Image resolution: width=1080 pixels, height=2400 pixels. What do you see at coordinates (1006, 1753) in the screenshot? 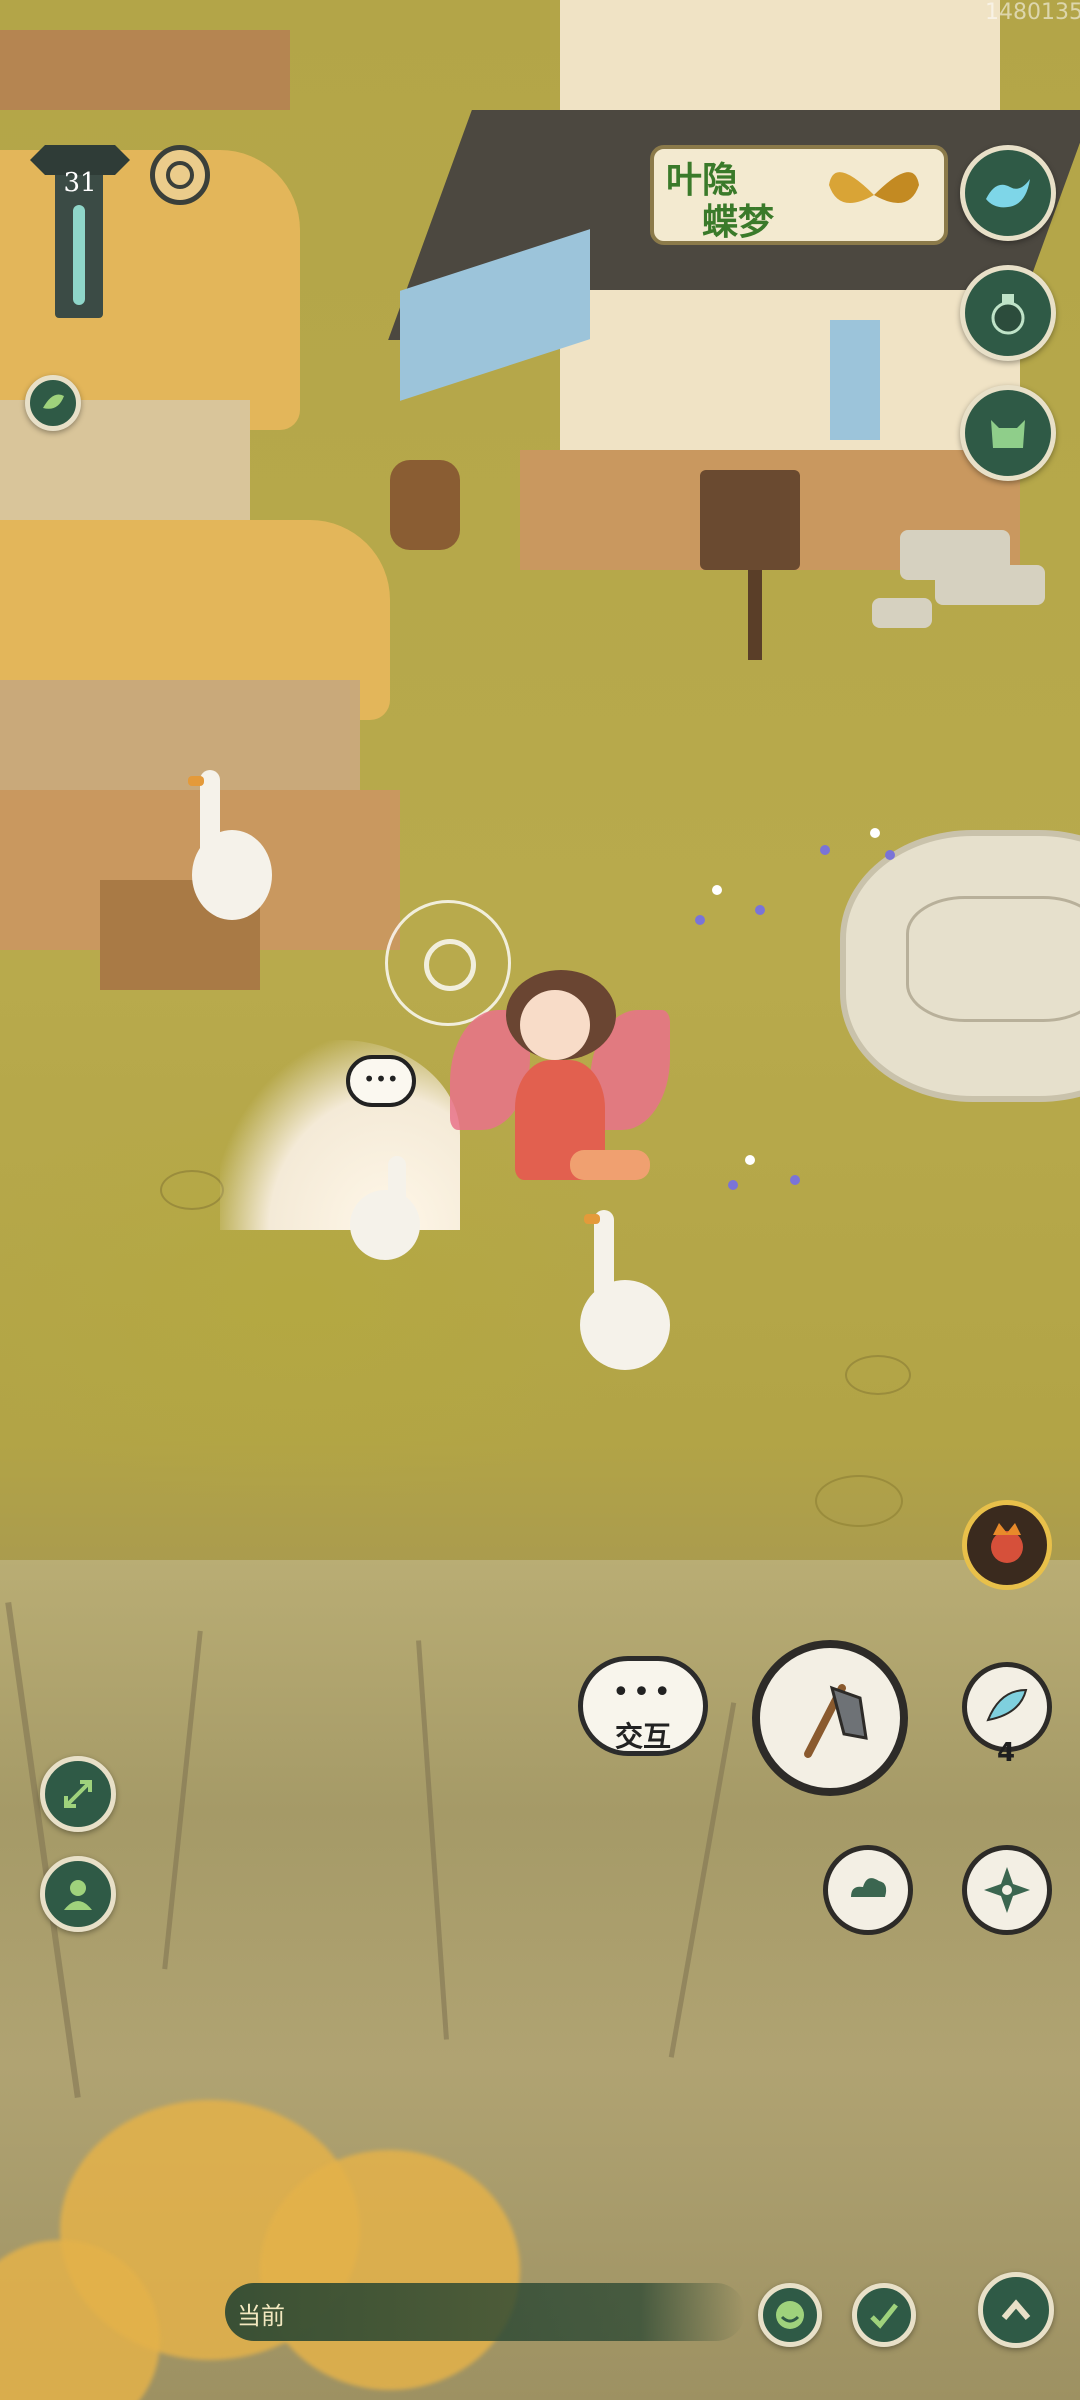
I see `item-count: 4` at bounding box center [1006, 1753].